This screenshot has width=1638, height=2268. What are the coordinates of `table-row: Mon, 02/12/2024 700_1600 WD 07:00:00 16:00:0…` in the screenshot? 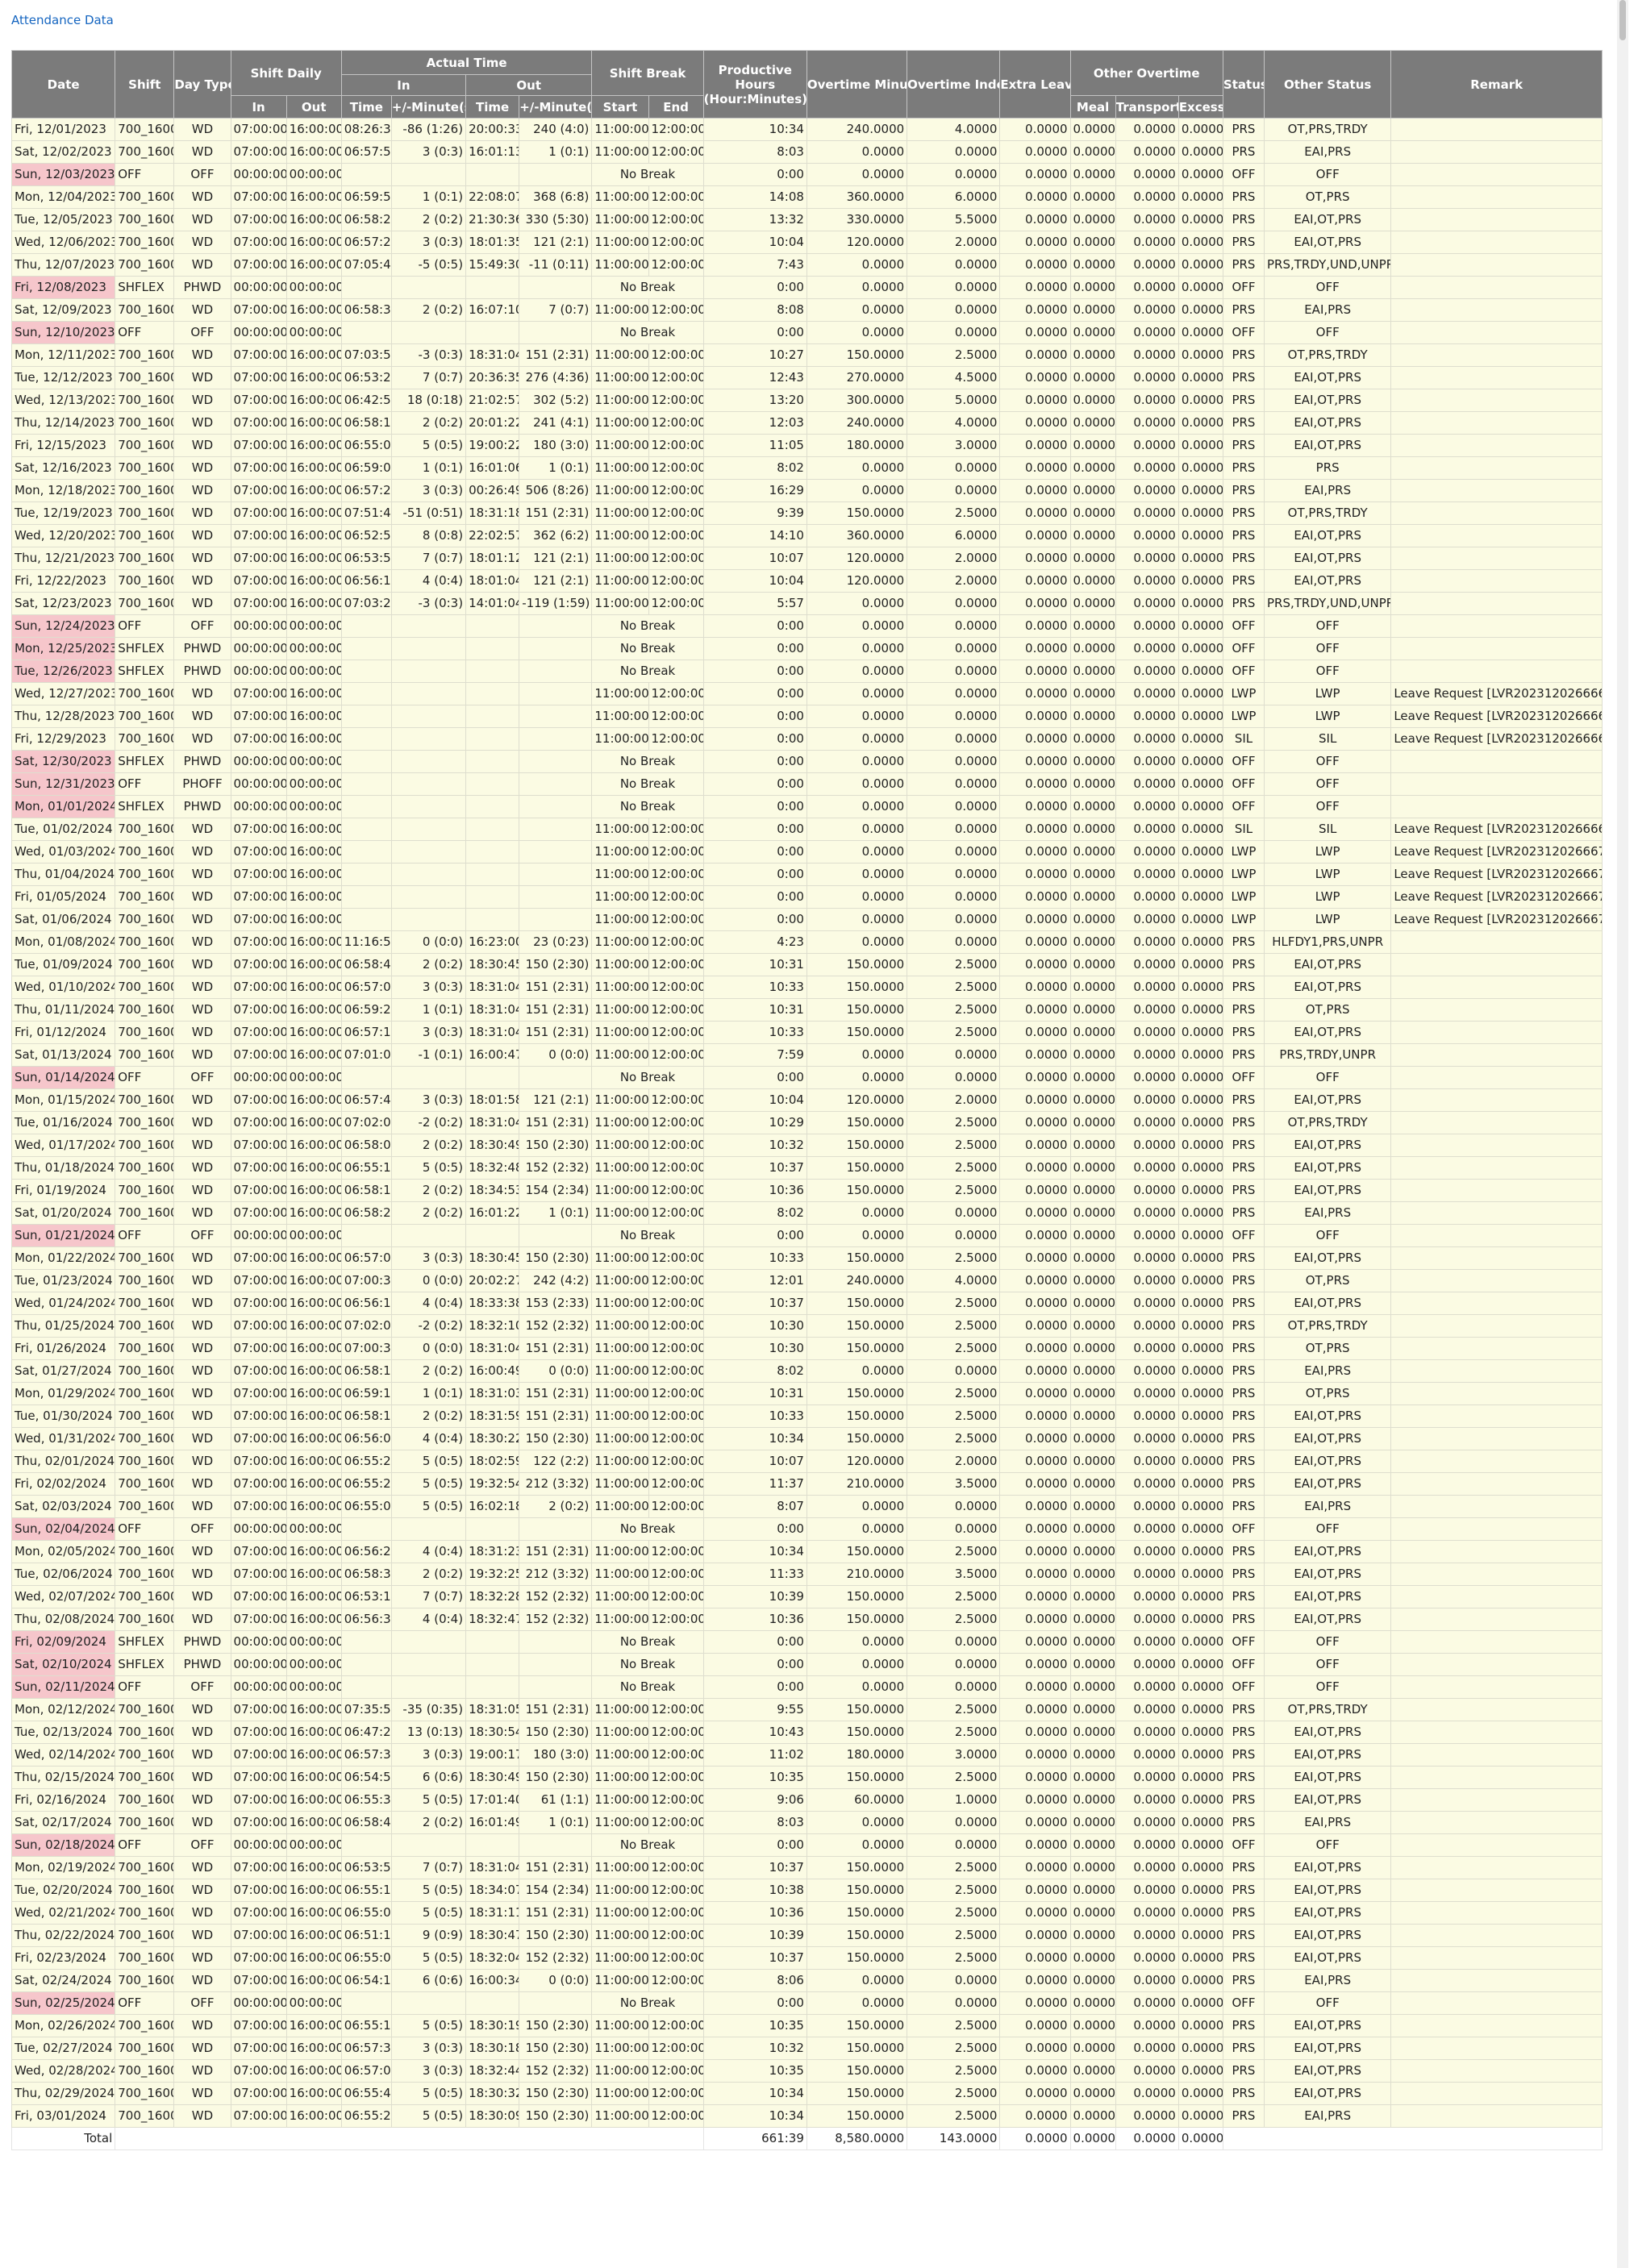 It's located at (806, 1709).